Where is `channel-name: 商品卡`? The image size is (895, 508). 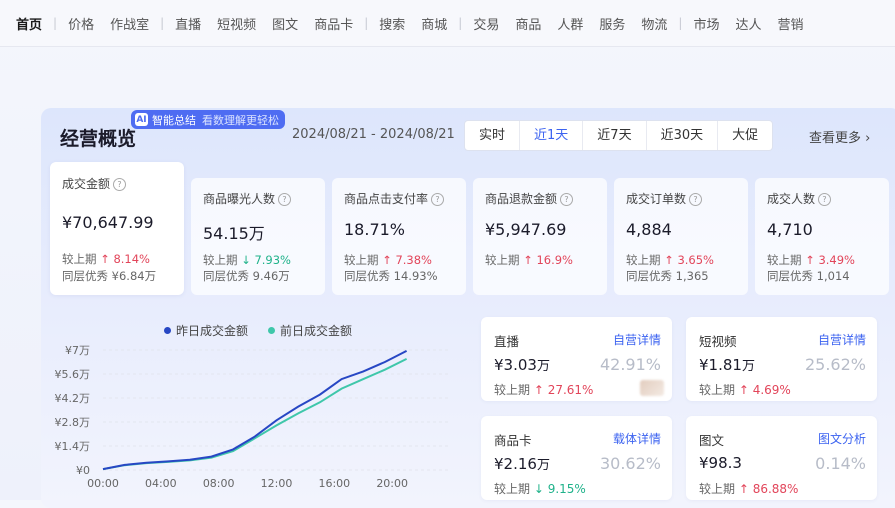
channel-name: 商品卡 is located at coordinates (513, 440).